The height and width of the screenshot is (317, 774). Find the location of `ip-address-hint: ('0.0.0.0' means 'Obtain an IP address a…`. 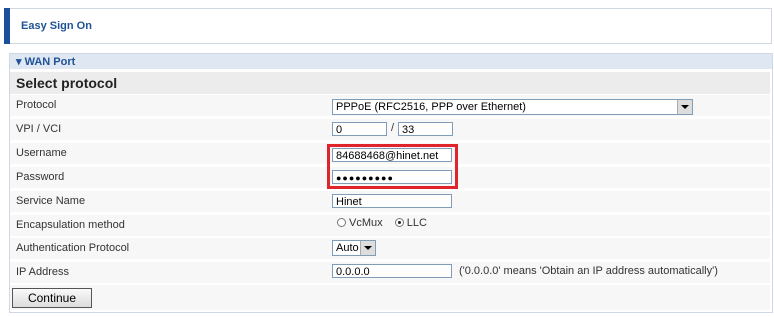

ip-address-hint: ('0.0.0.0' means 'Obtain an IP address a… is located at coordinates (588, 271).